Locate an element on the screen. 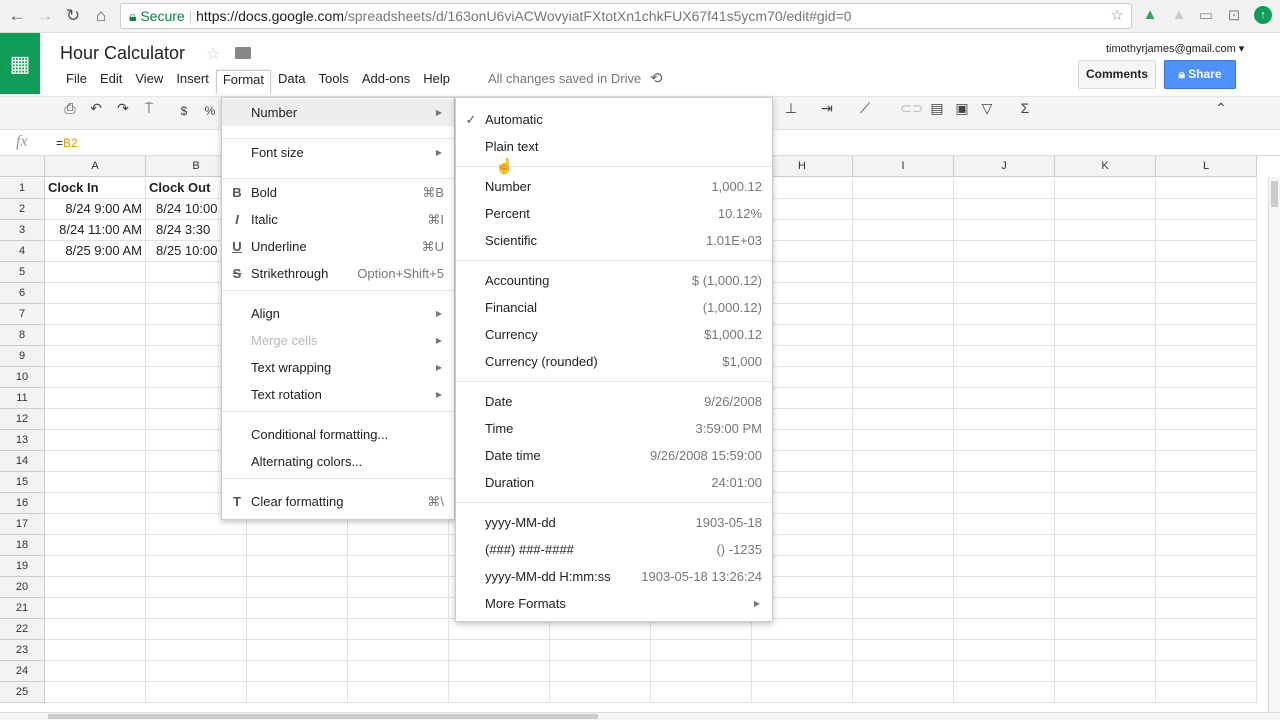  drive-icon: ▲ is located at coordinates (1150, 15).